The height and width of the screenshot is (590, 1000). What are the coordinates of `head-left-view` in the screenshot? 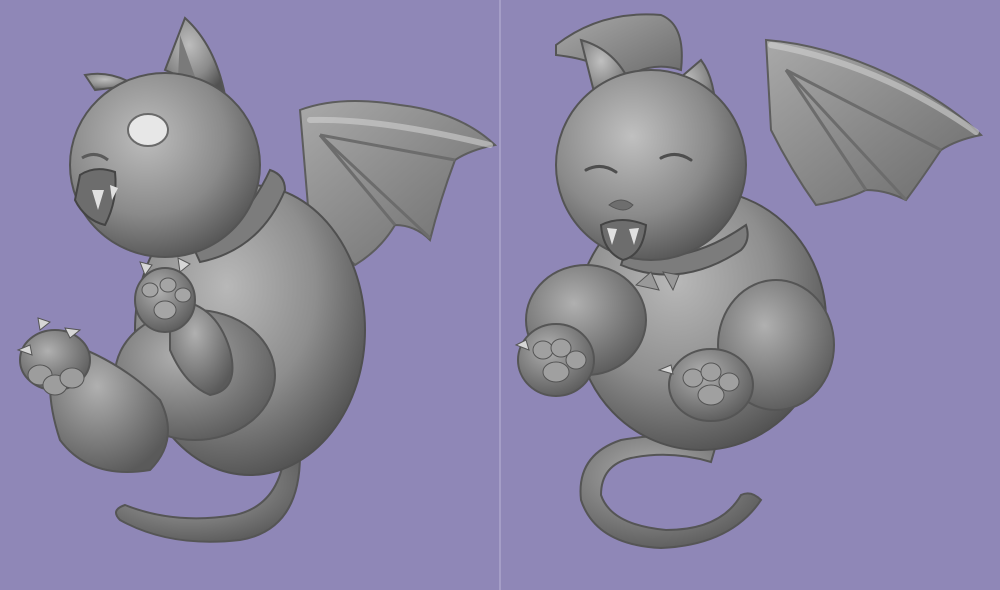 It's located at (165, 137).